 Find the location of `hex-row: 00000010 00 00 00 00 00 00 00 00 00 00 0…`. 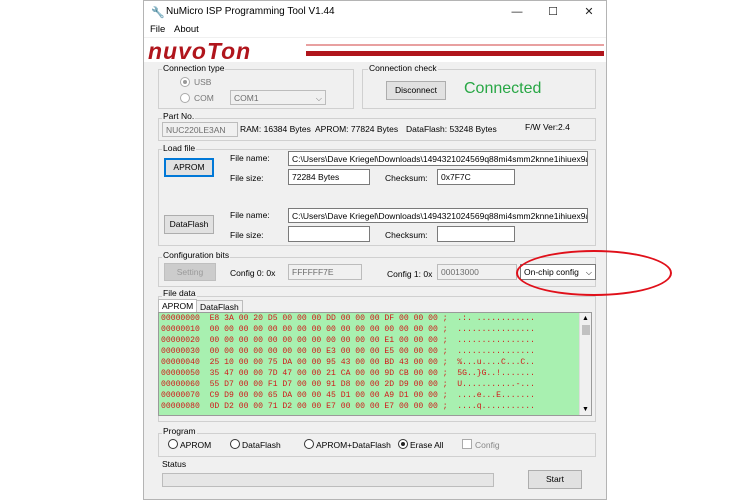

hex-row: 00000010 00 00 00 00 00 00 00 00 00 00 0… is located at coordinates (348, 329).